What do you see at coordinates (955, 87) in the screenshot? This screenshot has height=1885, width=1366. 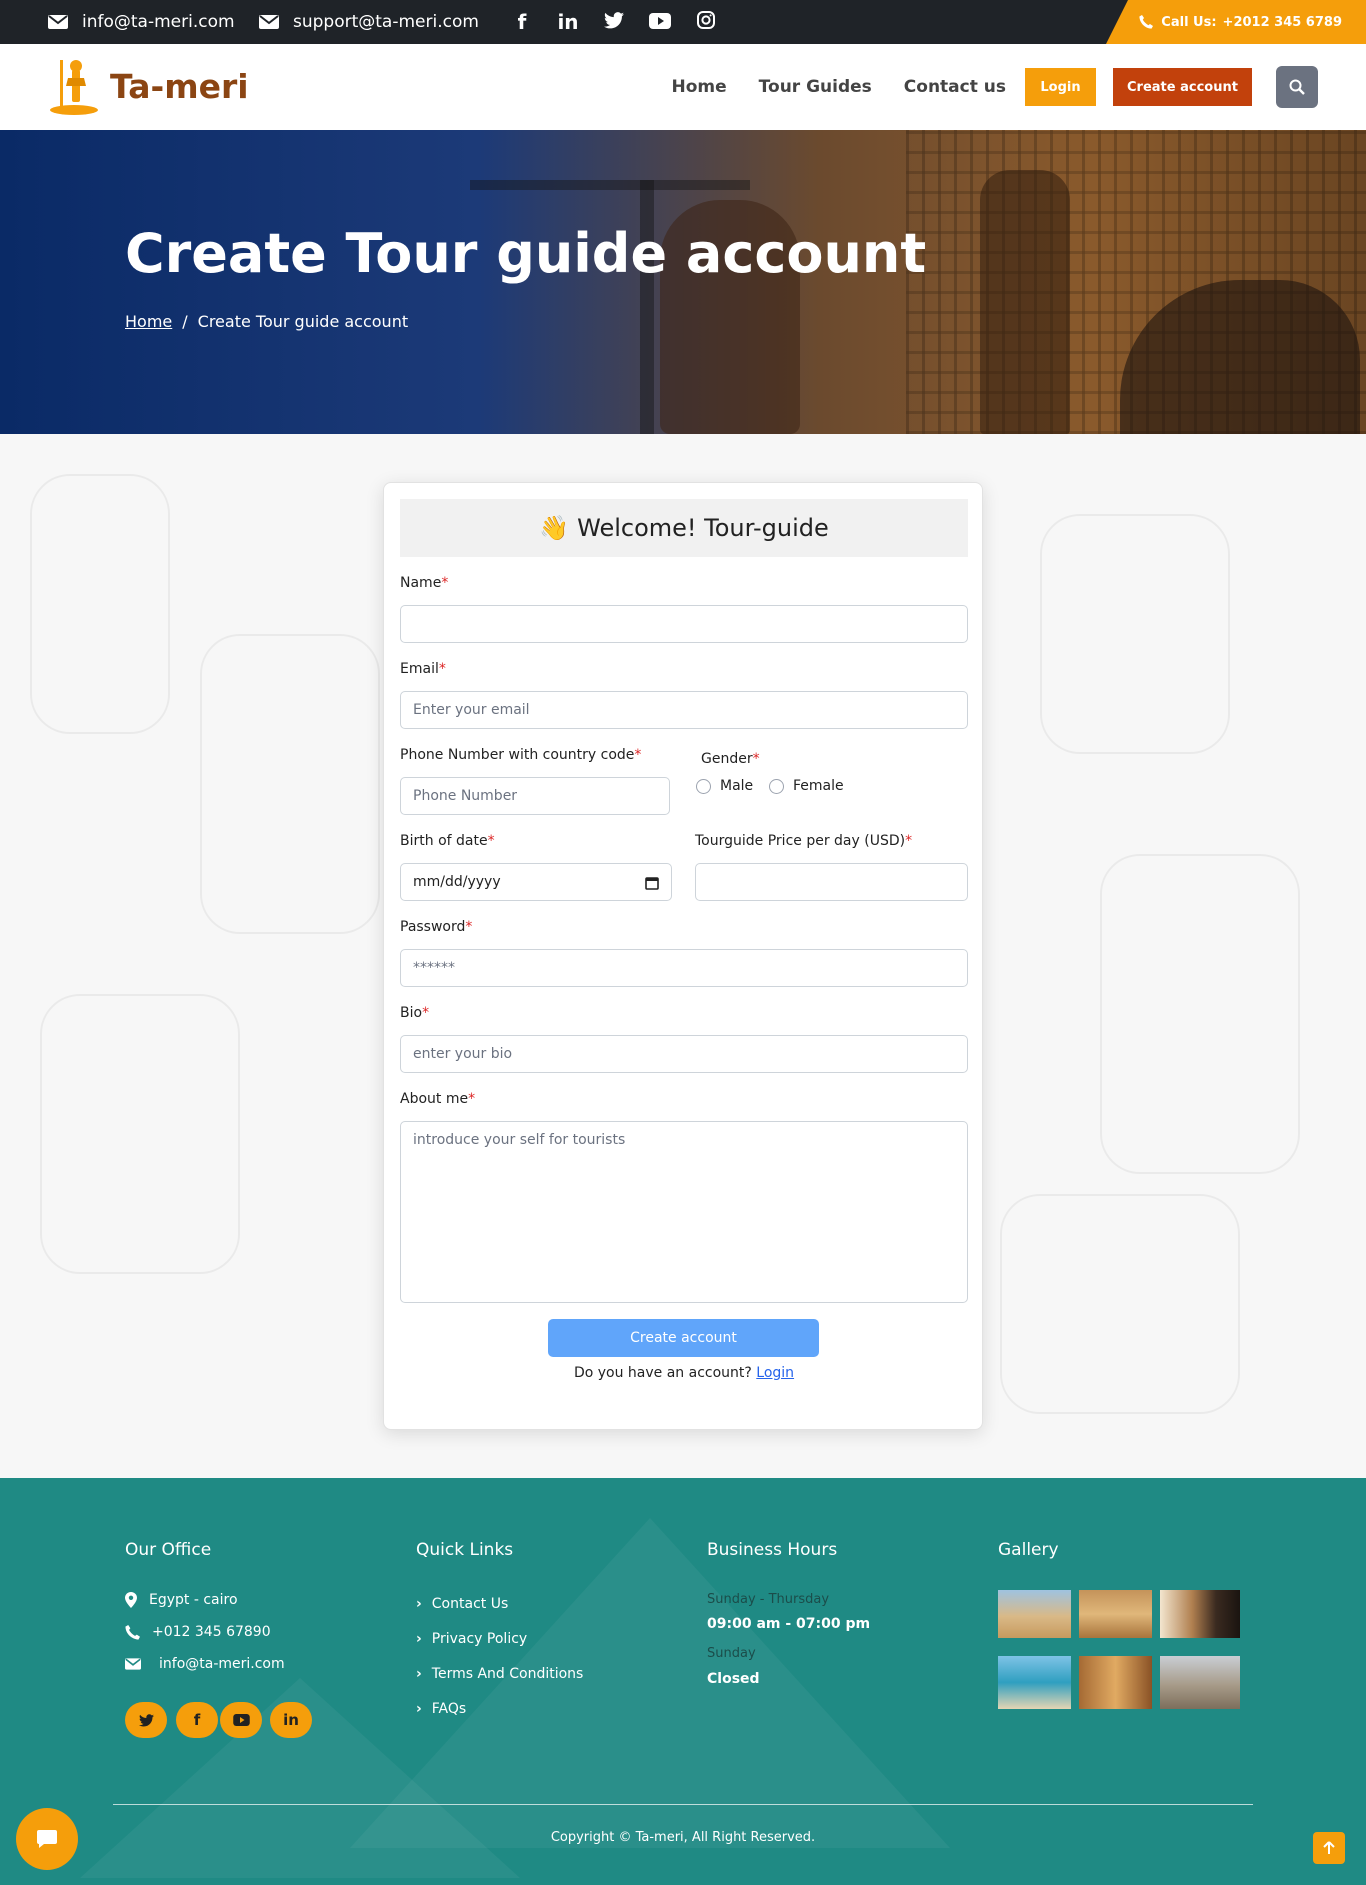 I see `nav-contact: Contact us` at bounding box center [955, 87].